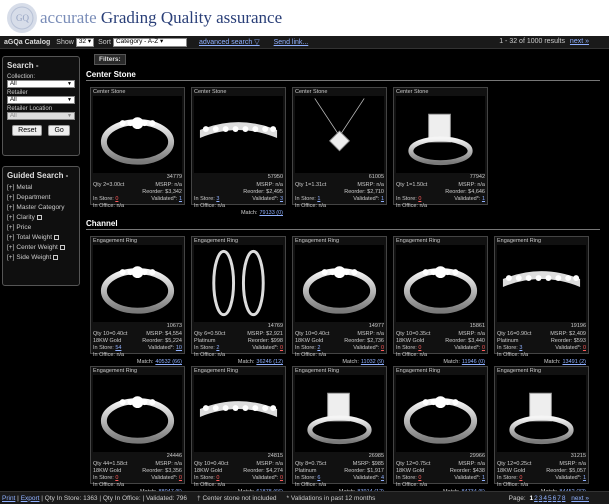 The image size is (609, 504). Describe the element at coordinates (41, 65) in the screenshot. I see `search-panel-title: Search -` at that location.